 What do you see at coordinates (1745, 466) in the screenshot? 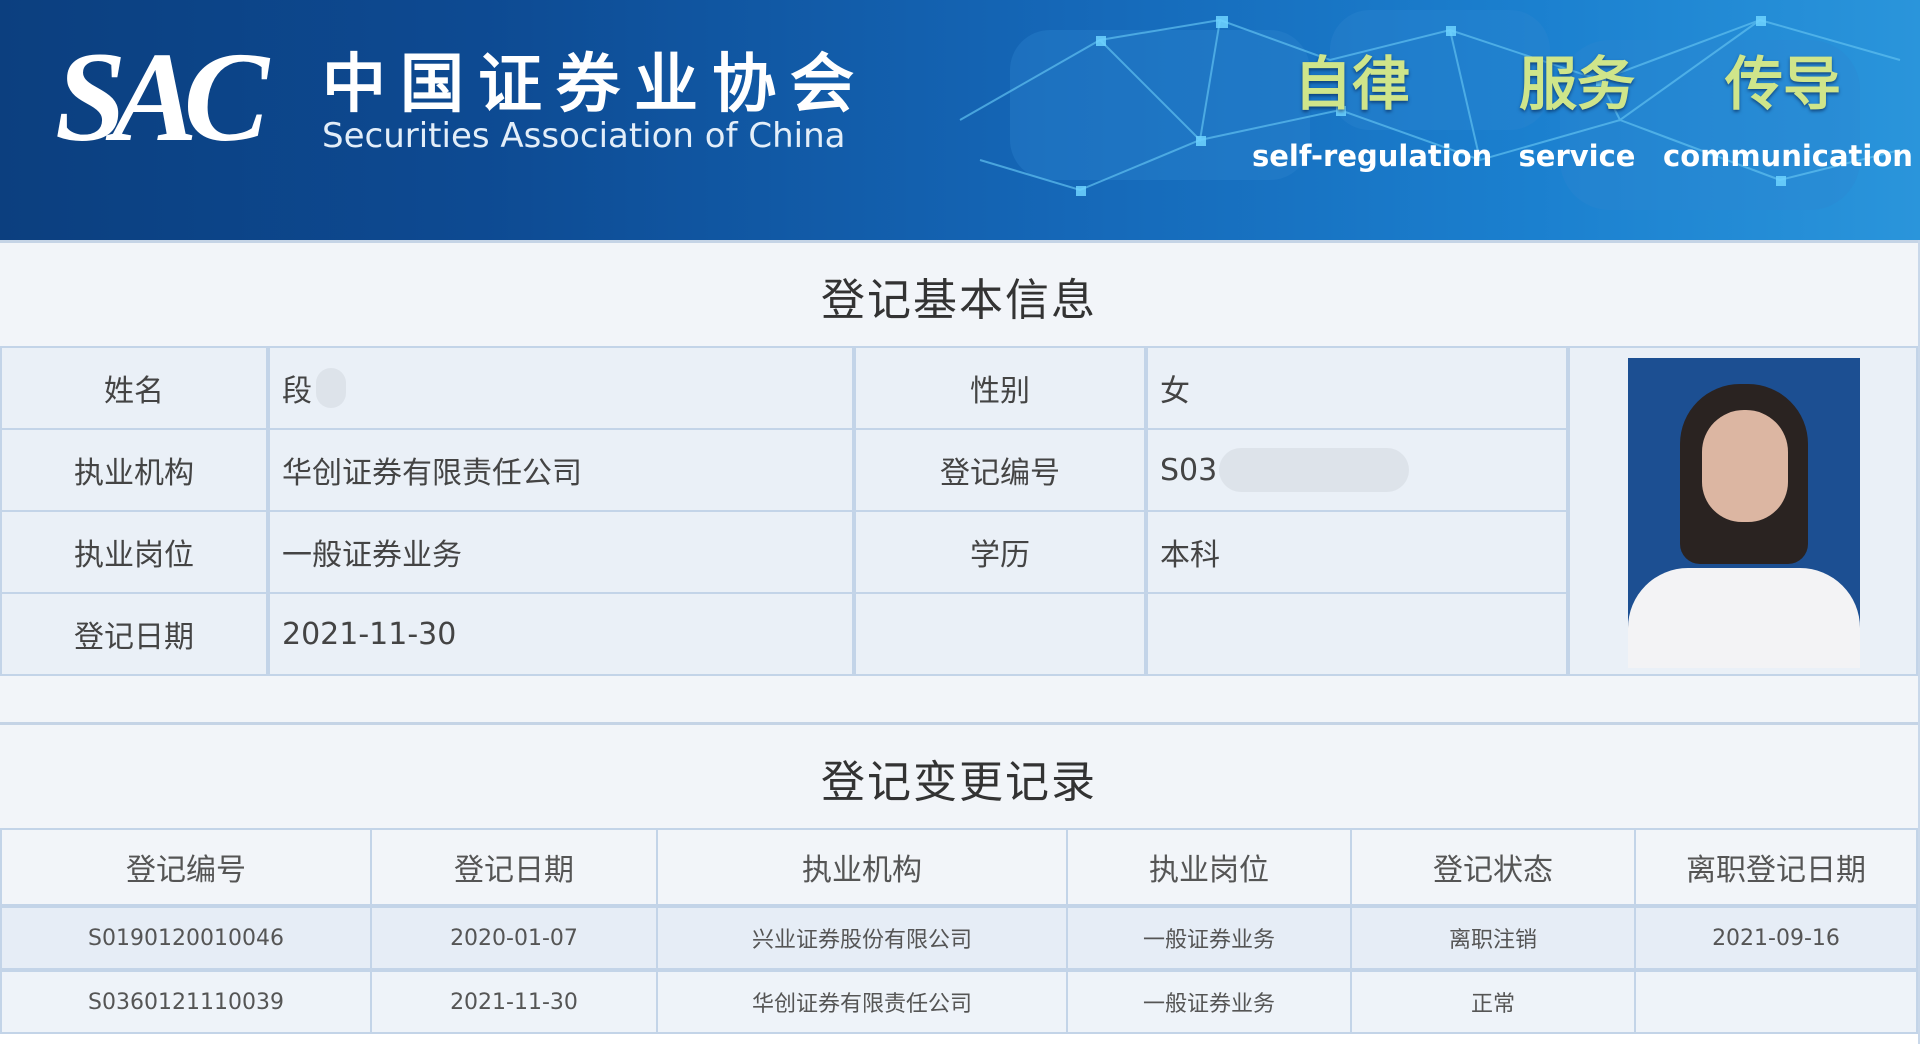
I see `photo-face-pixelated` at bounding box center [1745, 466].